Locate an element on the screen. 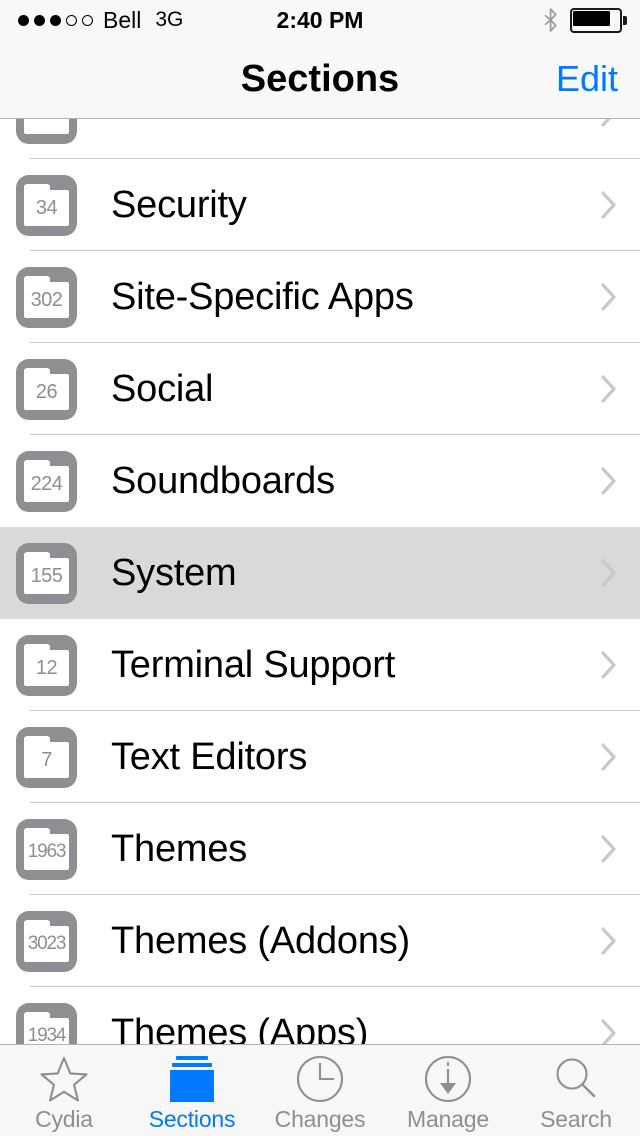  status-bar-right is located at coordinates (585, 20).